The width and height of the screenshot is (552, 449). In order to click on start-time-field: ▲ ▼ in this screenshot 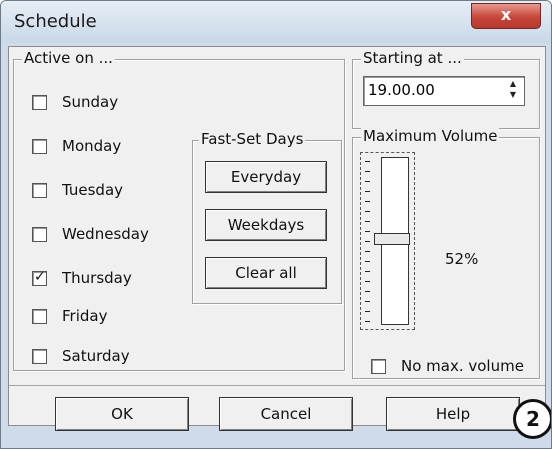, I will do `click(444, 91)`.